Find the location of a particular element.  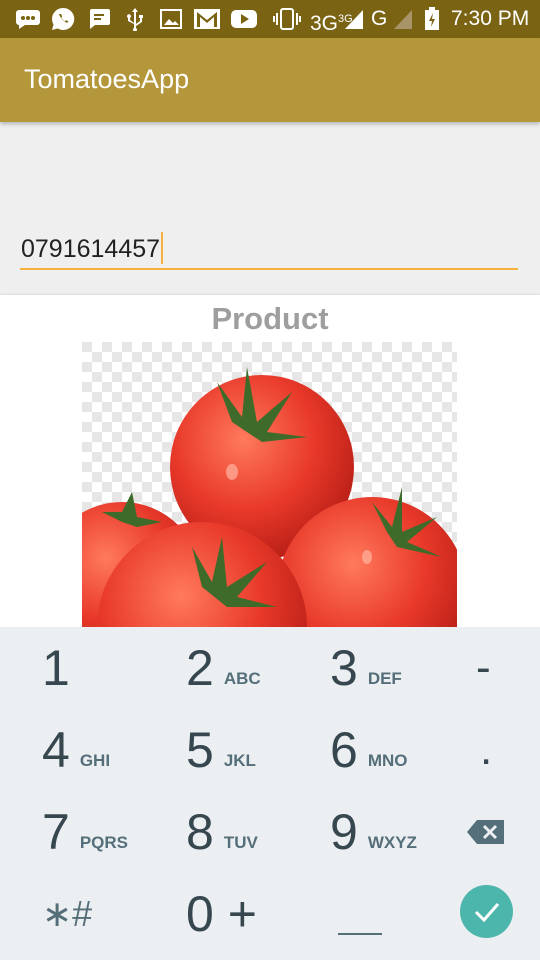

key-symbol: - is located at coordinates (483, 667).